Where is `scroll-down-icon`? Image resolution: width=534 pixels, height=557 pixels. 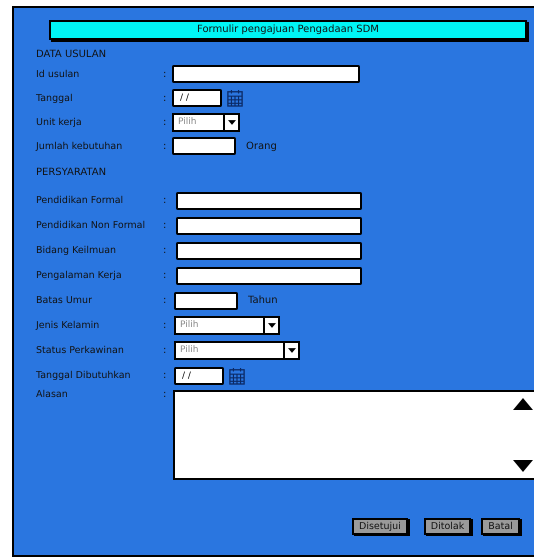
scroll-down-icon is located at coordinates (523, 466).